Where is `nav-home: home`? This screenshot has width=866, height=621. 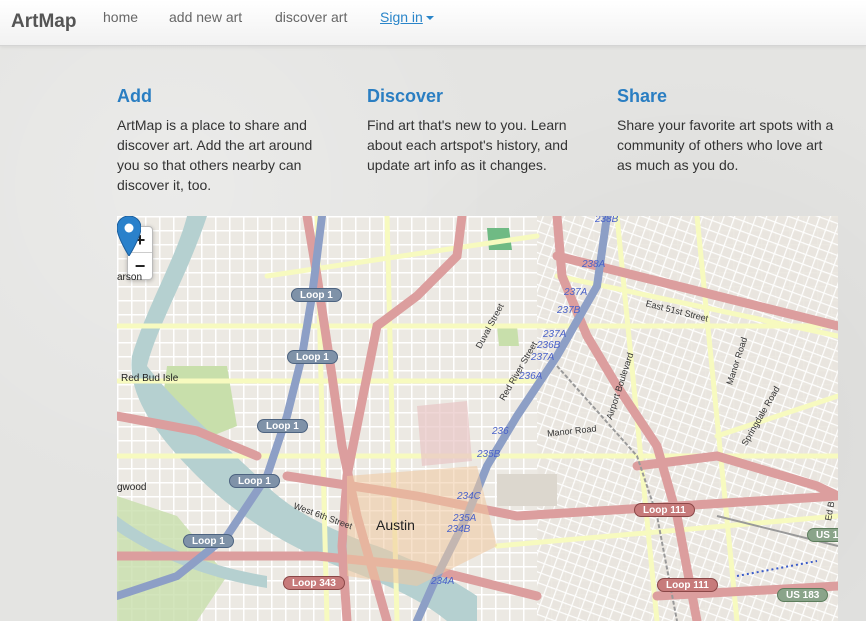 nav-home: home is located at coordinates (120, 17).